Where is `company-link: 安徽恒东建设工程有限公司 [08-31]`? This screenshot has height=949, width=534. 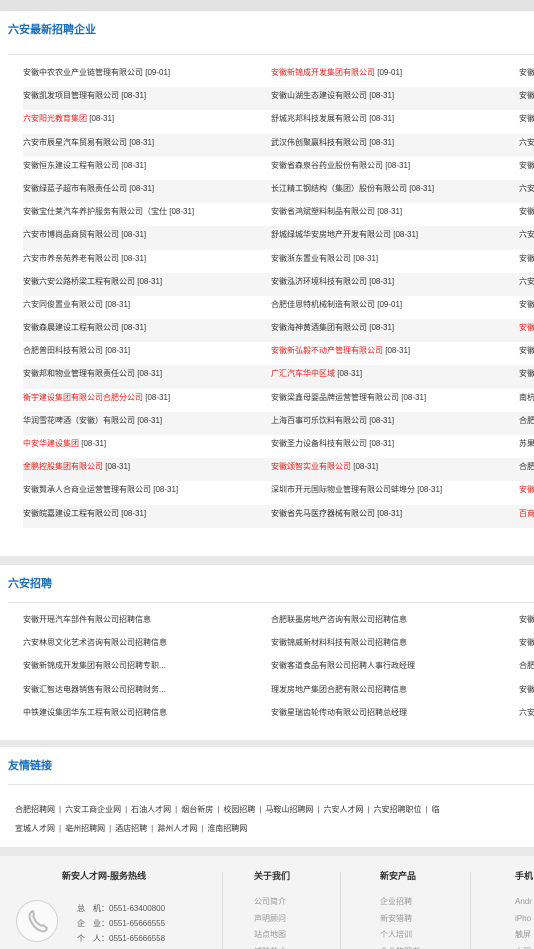
company-link: 安徽恒东建设工程有限公司 [08-31] is located at coordinates (145, 168).